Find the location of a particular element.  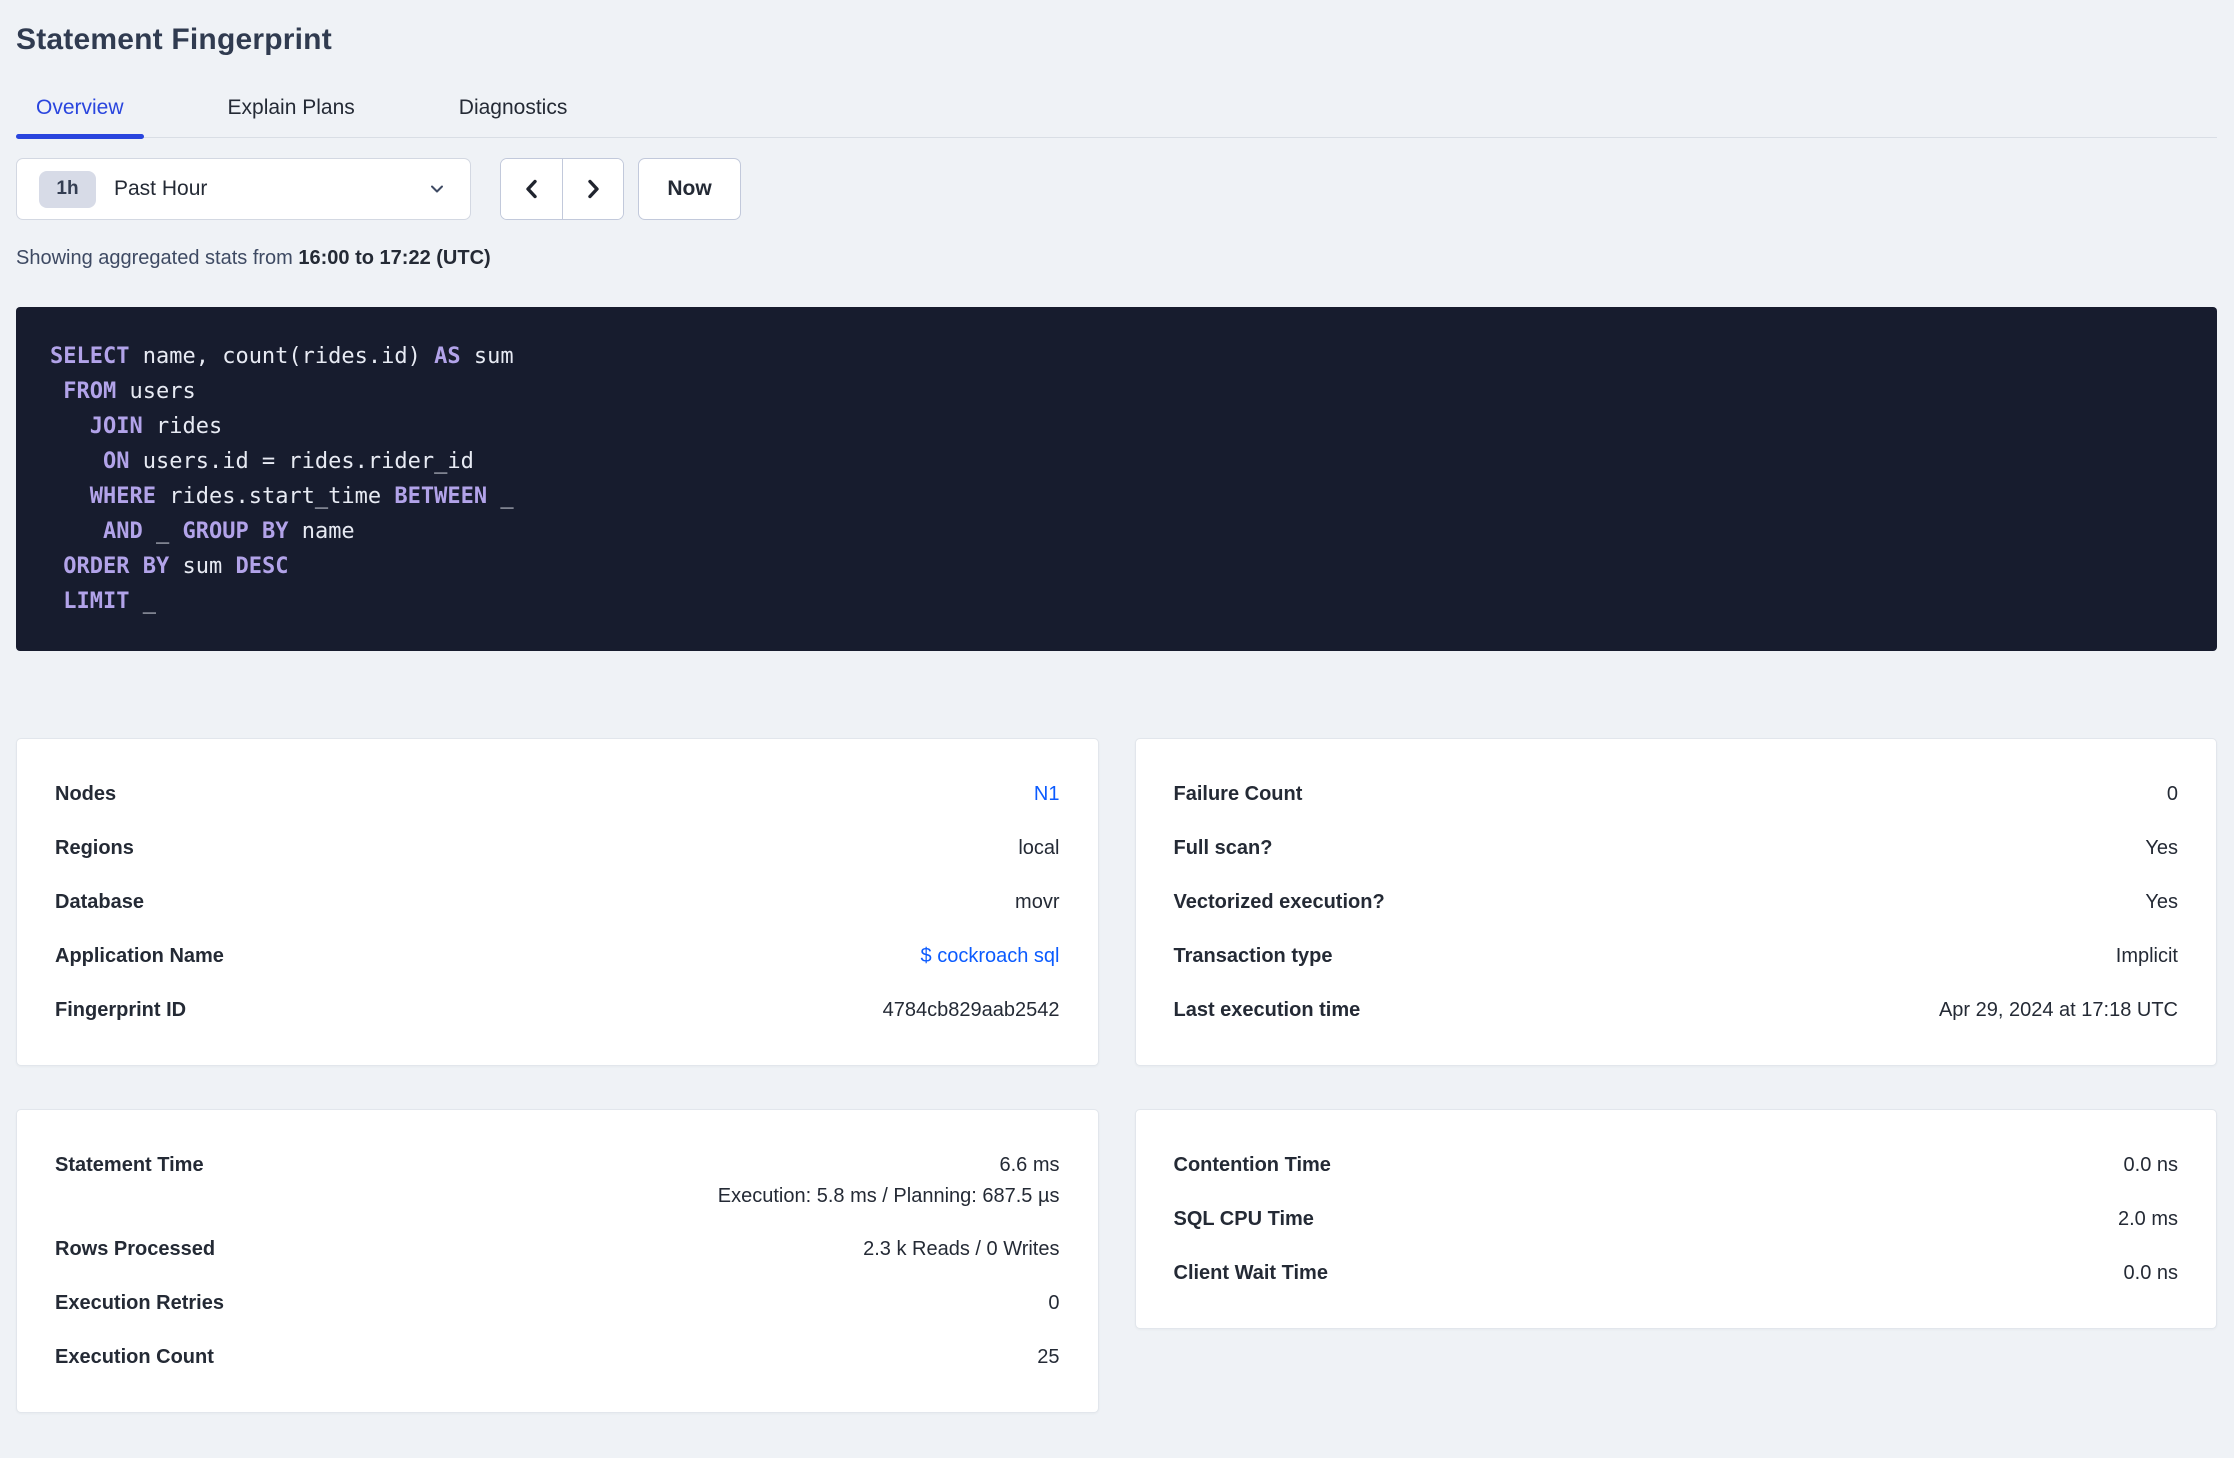

next-time-range-button is located at coordinates (592, 189).